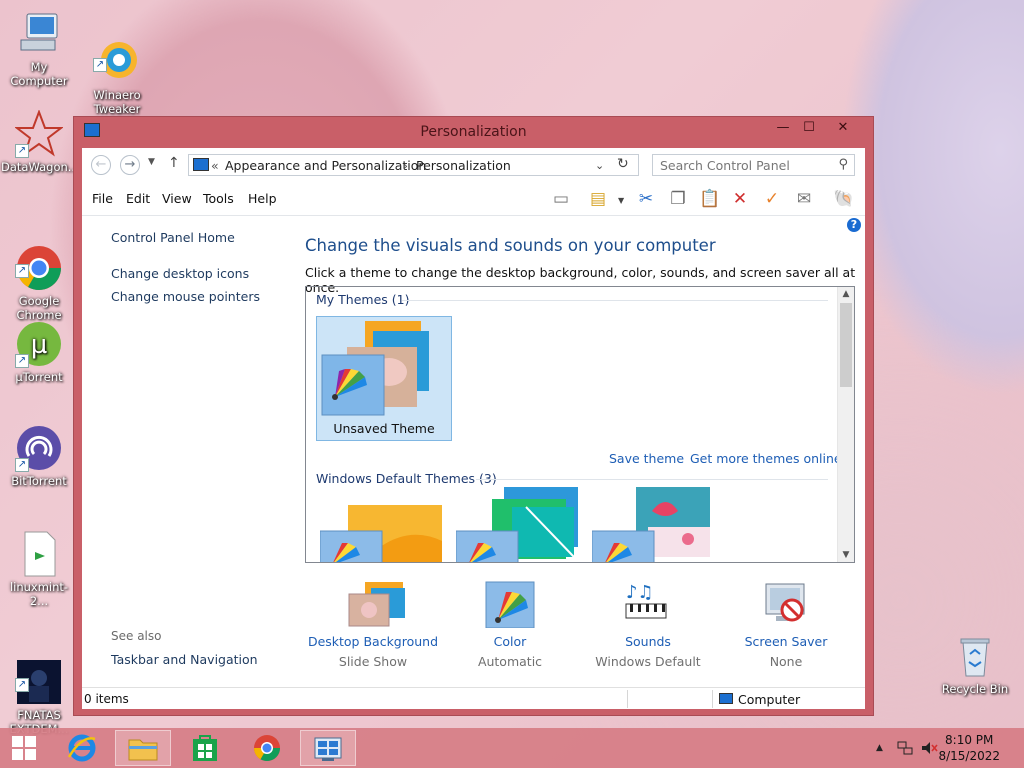 This screenshot has height=768, width=1024. What do you see at coordinates (854, 225) in the screenshot?
I see `help-icon: ?` at bounding box center [854, 225].